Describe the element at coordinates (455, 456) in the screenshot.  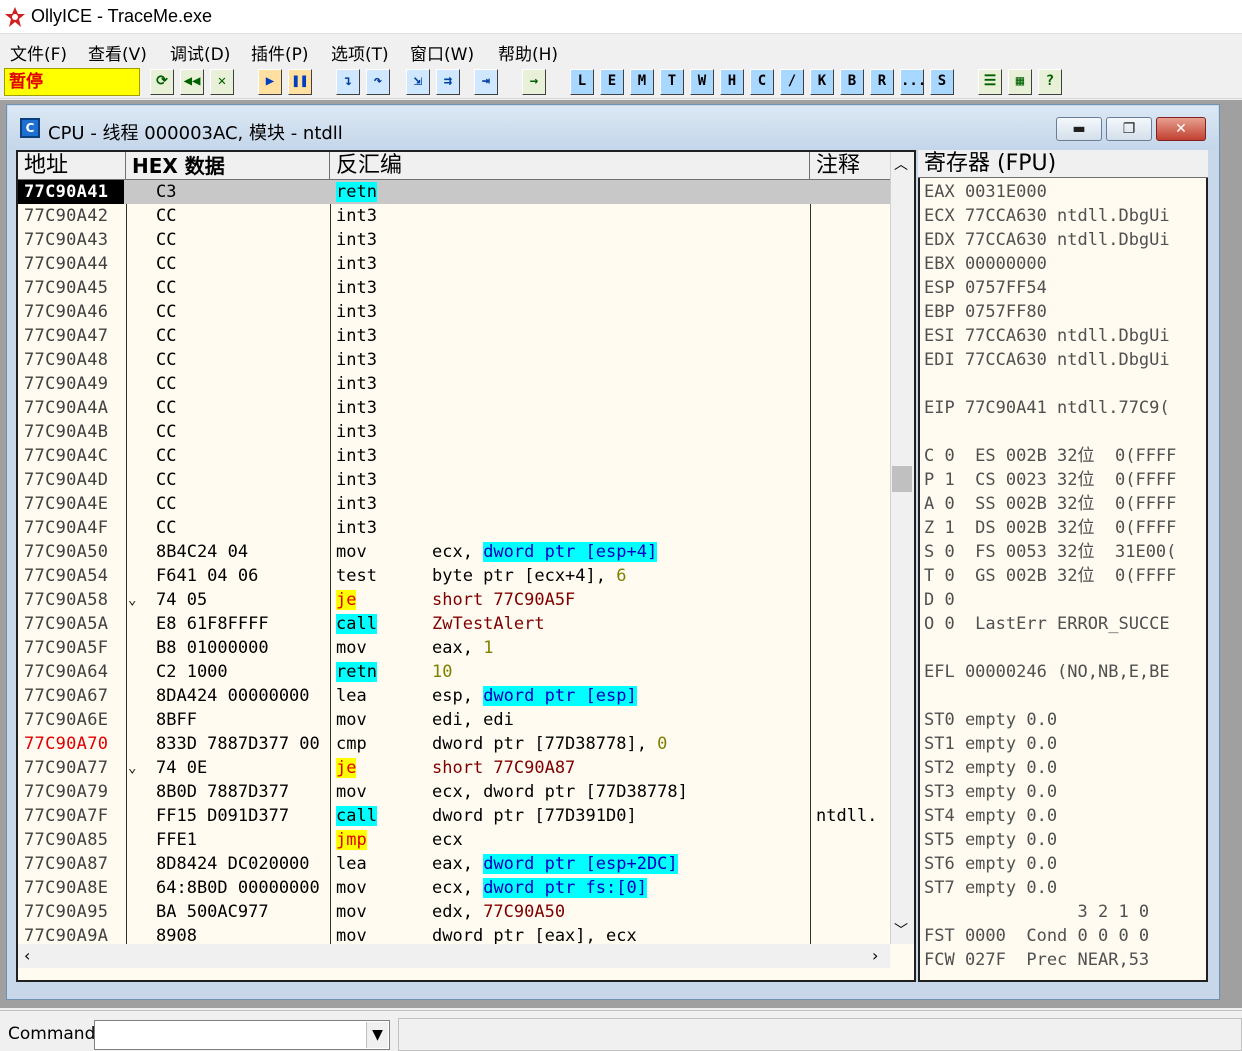
I see `disasm-row: 77C90A4C CC int3` at that location.